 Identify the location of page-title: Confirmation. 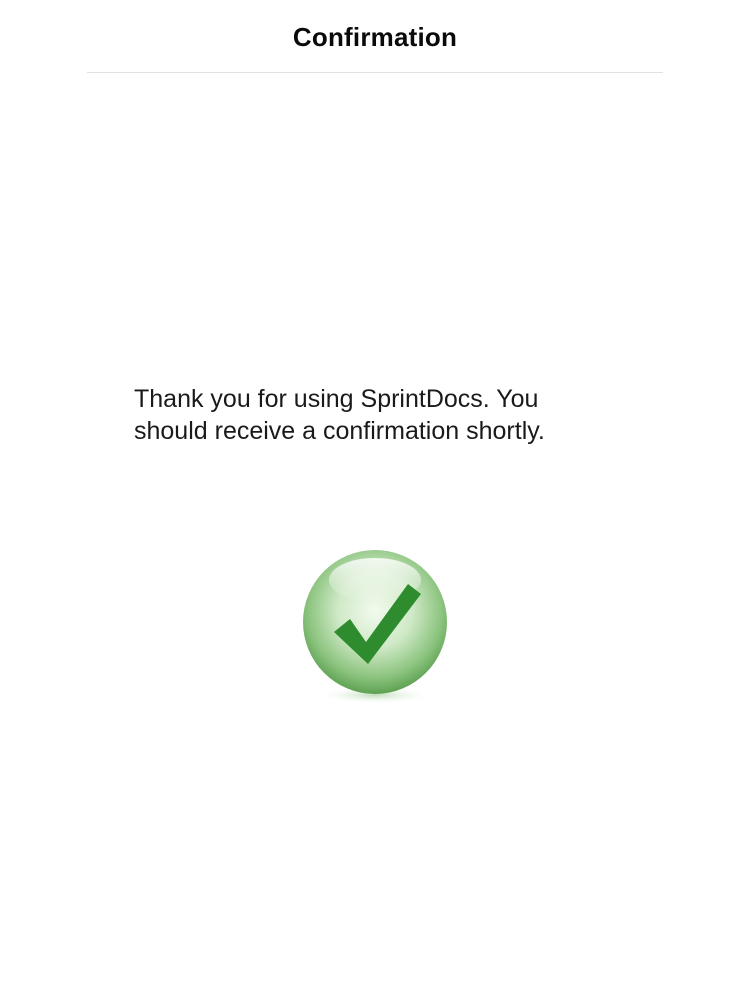
(375, 37).